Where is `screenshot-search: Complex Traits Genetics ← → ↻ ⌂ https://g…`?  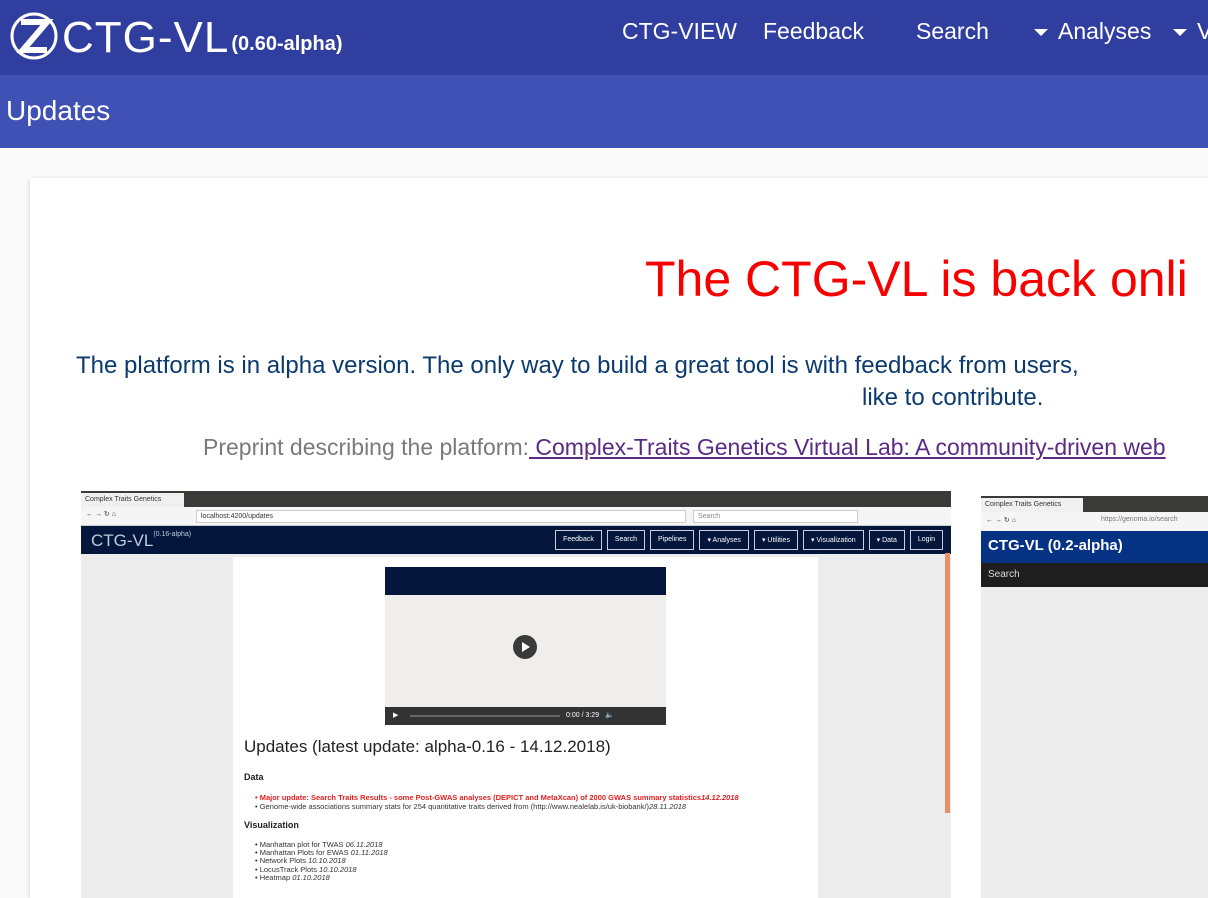
screenshot-search: Complex Traits Genetics ← → ↻ ⌂ https://g… is located at coordinates (1094, 697).